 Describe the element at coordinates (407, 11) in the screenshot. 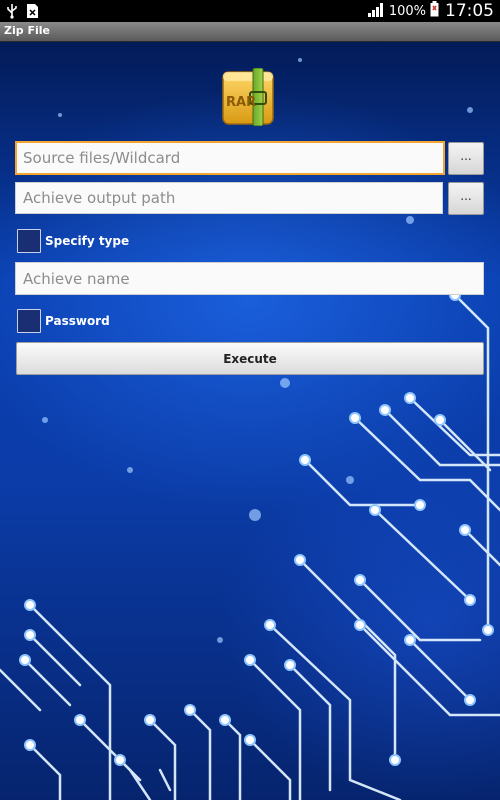

I see `battery-percentage: 100%` at that location.